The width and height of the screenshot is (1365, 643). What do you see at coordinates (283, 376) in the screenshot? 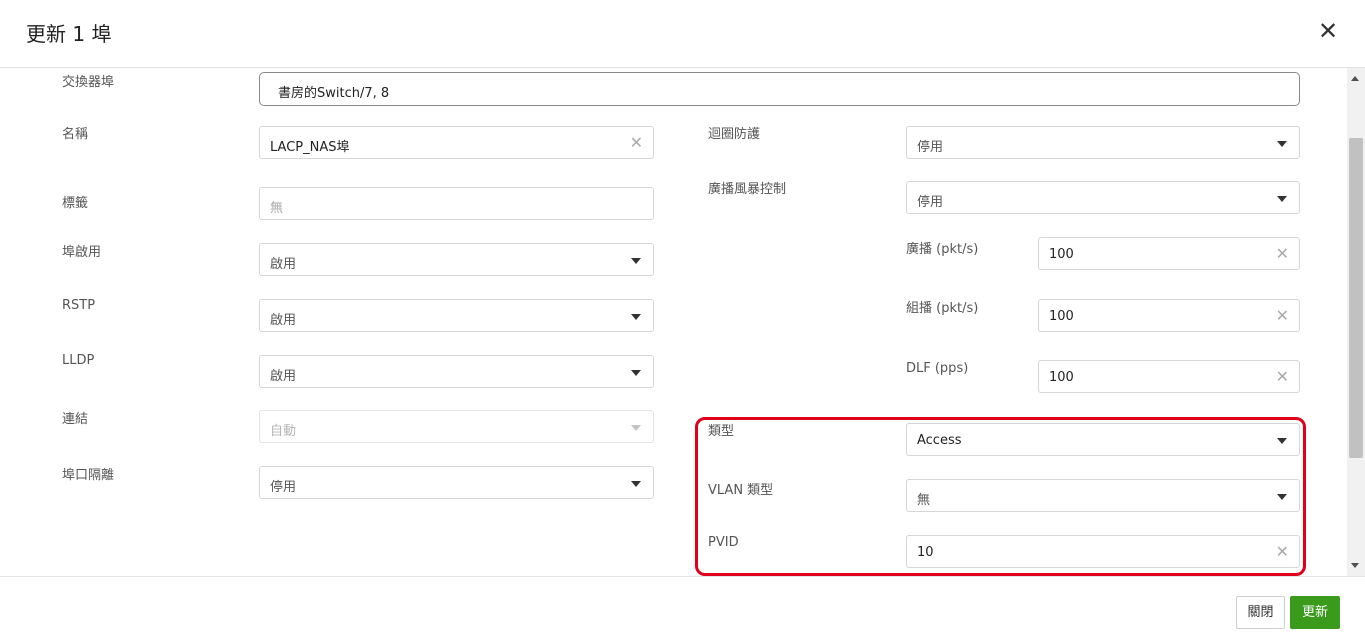
I see `lldp-value: 啟用` at bounding box center [283, 376].